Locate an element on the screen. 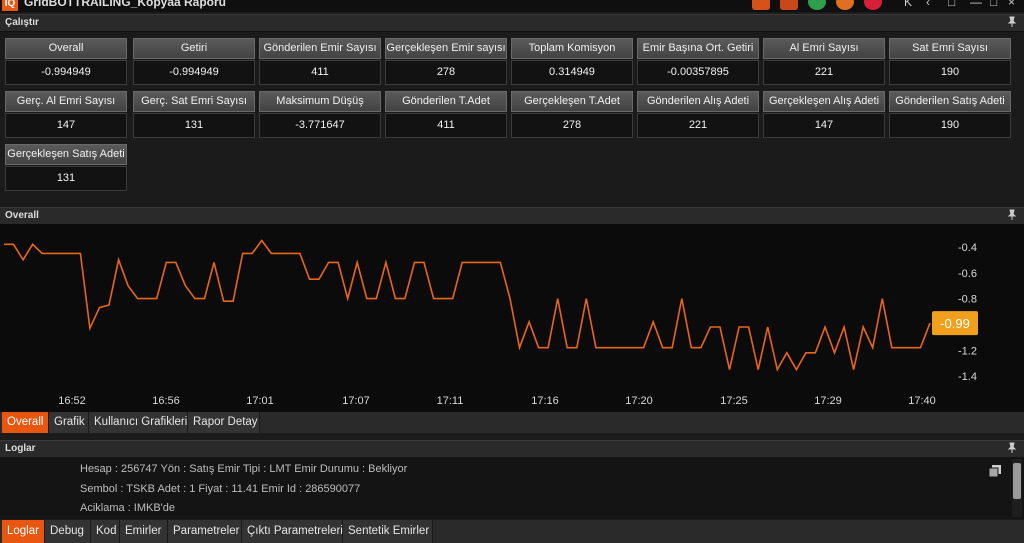 Image resolution: width=1024 pixels, height=543 pixels. stat-card: Gönderilen T.Adet 411 is located at coordinates (446, 115).